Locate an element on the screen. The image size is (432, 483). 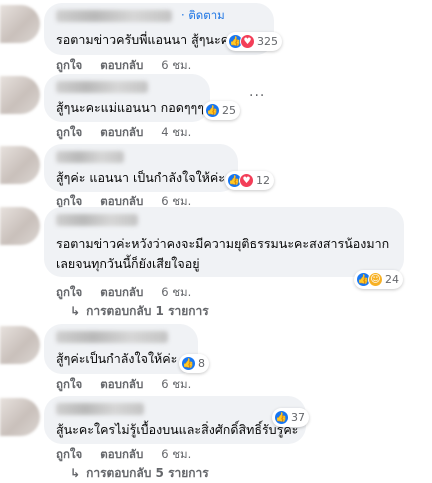
comment-text: สู้ๆนะคะแม่แอนนา กอดๆๆๆ is located at coordinates (130, 107).